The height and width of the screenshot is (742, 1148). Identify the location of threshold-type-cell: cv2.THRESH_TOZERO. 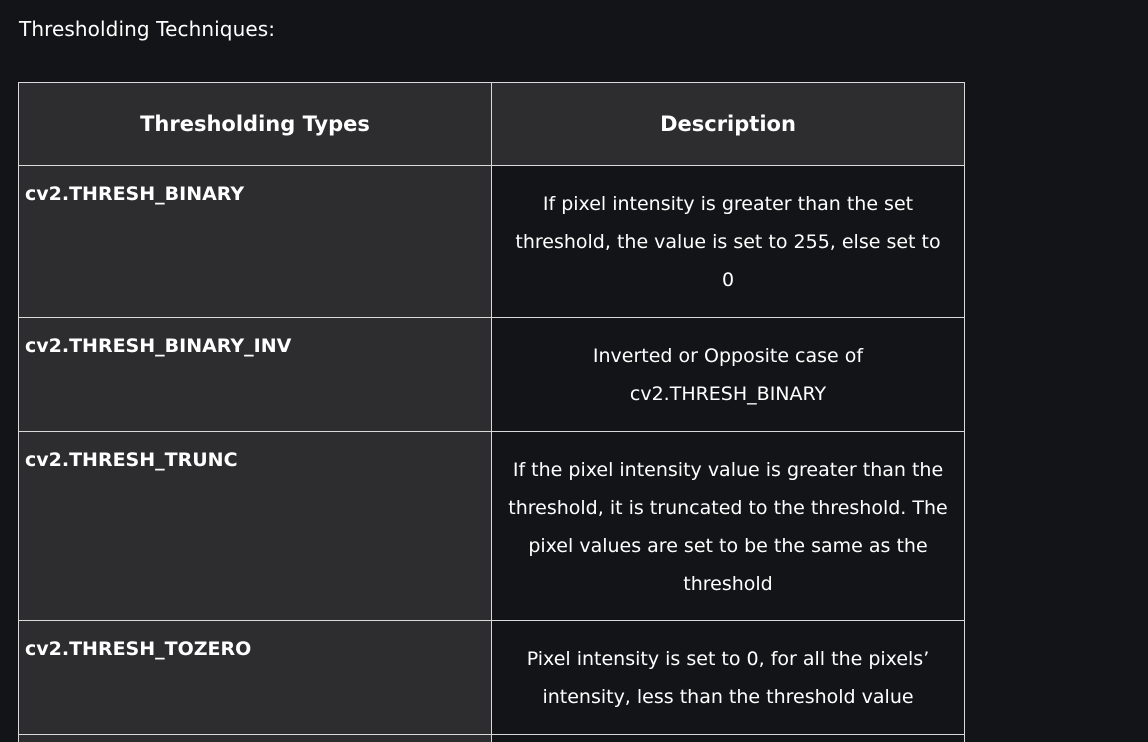
(255, 677).